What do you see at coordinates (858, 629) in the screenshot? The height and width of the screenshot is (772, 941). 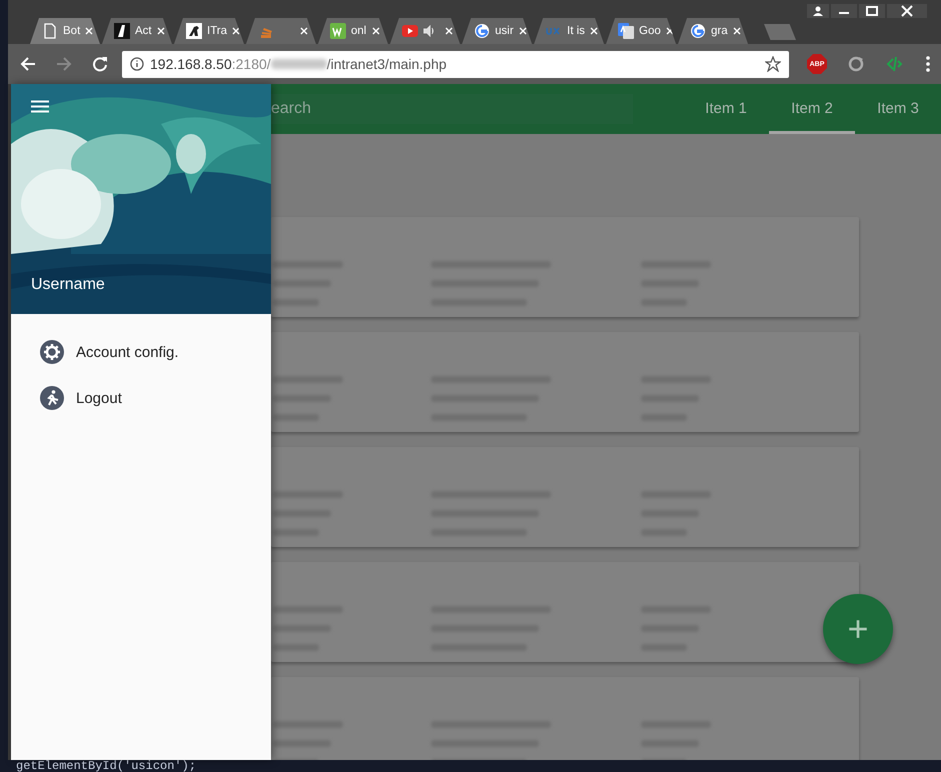 I see `add-button: +` at bounding box center [858, 629].